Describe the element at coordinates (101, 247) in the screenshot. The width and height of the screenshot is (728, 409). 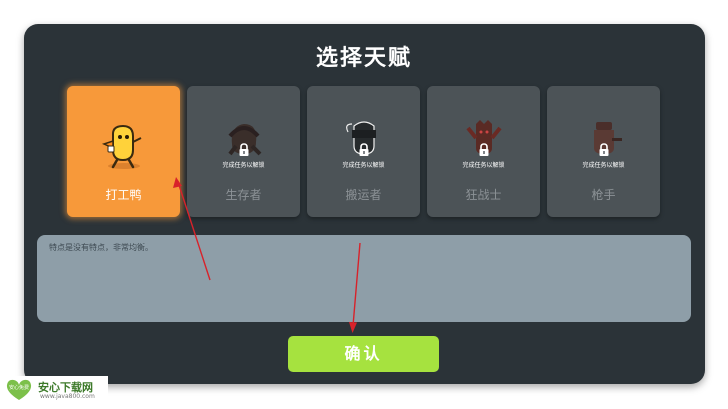
I see `talent-description-text: 特点是没有特点，非常均衡。` at that location.